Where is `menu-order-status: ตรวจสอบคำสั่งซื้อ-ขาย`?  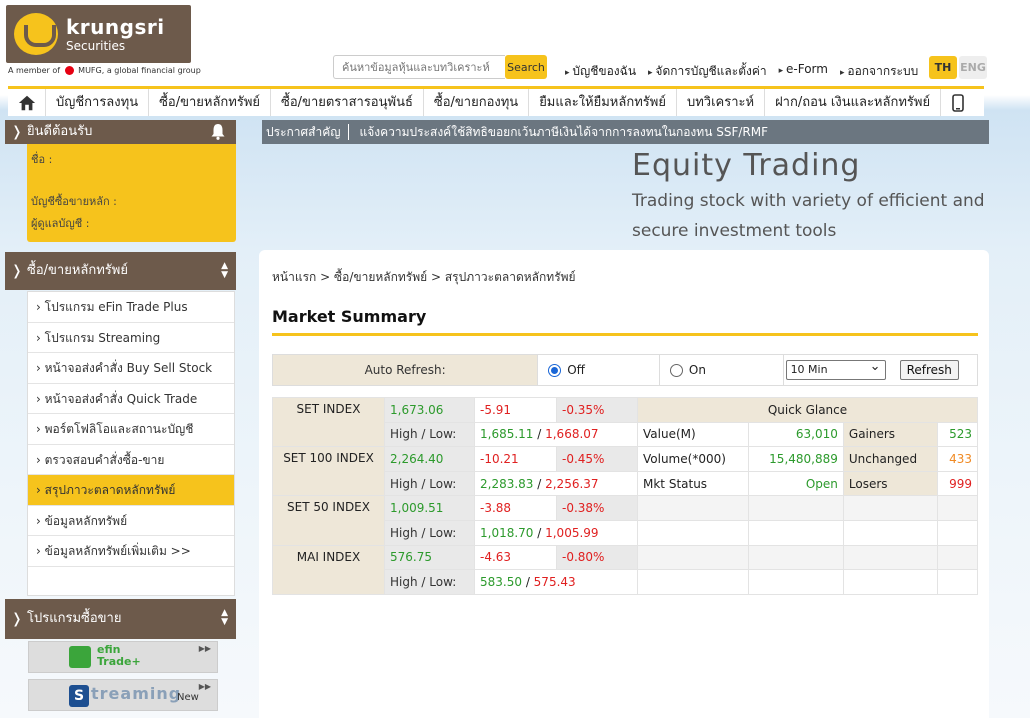 menu-order-status: ตรวจสอบคำสั่งซื้อ-ขาย is located at coordinates (131, 460).